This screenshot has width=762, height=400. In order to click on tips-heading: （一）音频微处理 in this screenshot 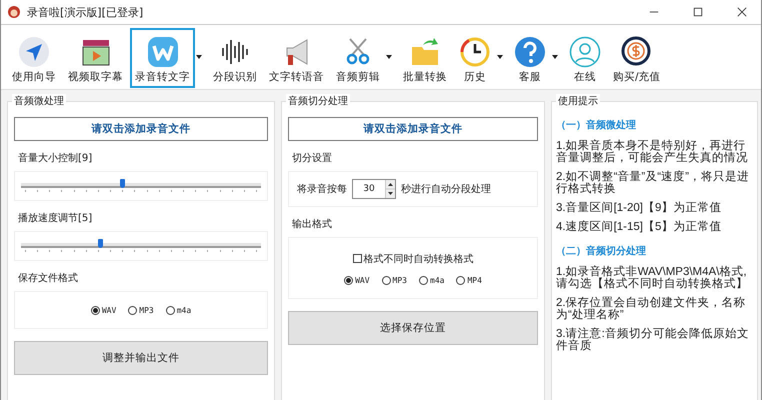, I will do `click(596, 125)`.